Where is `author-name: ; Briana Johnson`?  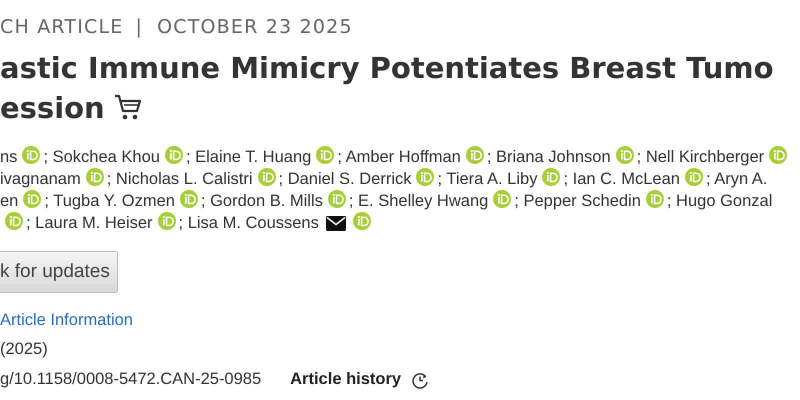
author-name: ; Briana Johnson is located at coordinates (548, 157).